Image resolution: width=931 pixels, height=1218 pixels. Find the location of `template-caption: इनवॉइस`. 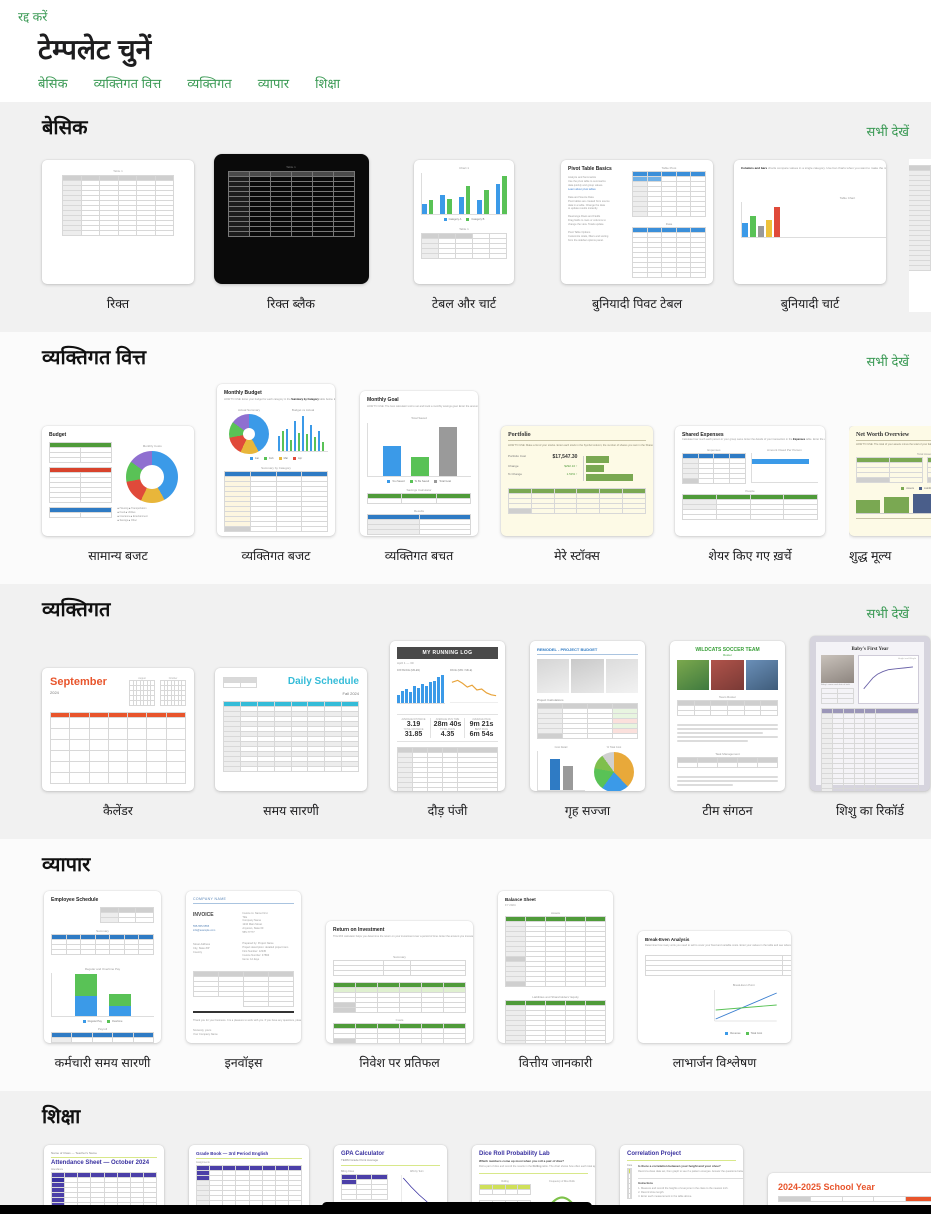

template-caption: इनवॉइस is located at coordinates (243, 1063).